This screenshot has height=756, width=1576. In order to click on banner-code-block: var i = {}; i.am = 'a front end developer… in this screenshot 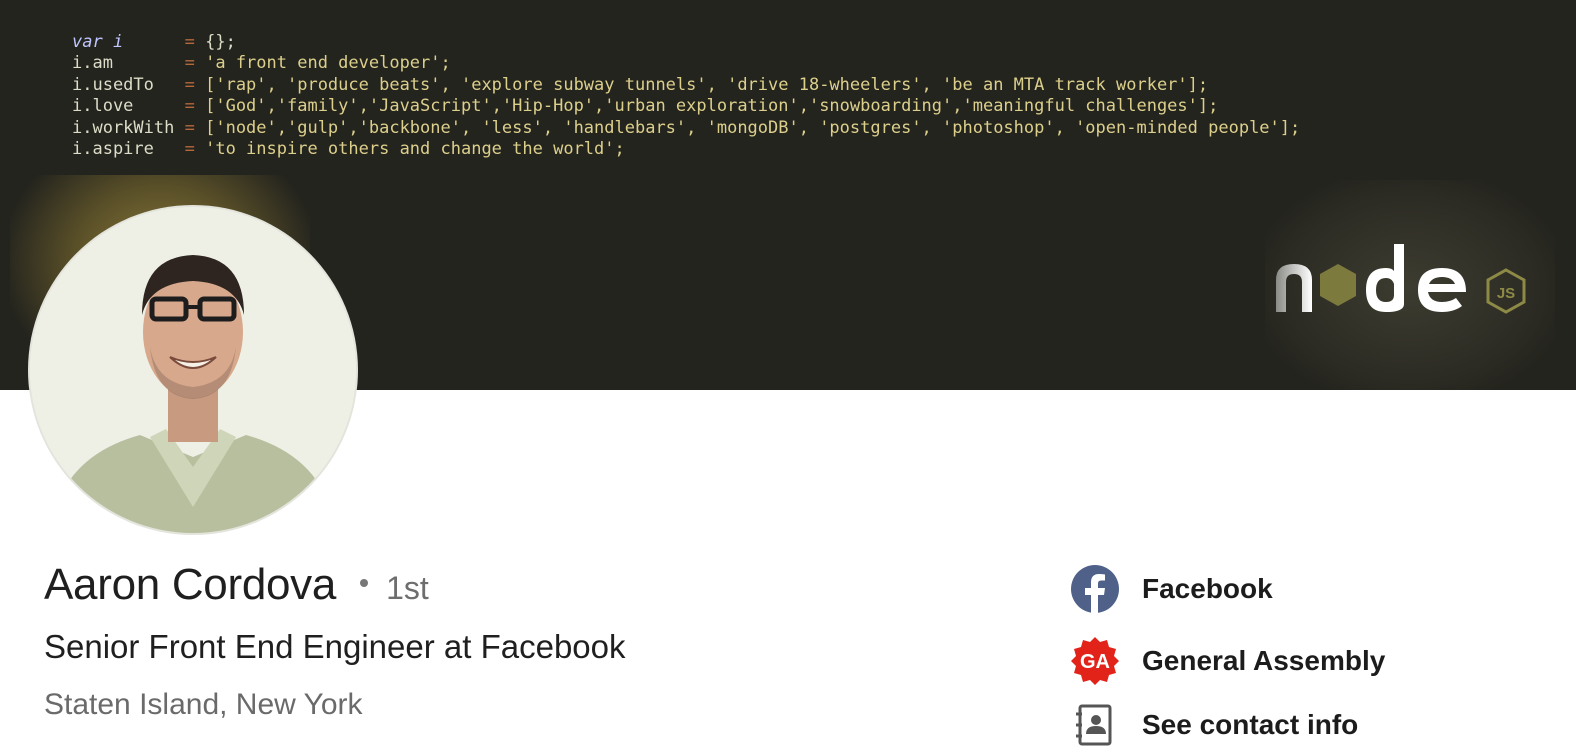, I will do `click(686, 96)`.